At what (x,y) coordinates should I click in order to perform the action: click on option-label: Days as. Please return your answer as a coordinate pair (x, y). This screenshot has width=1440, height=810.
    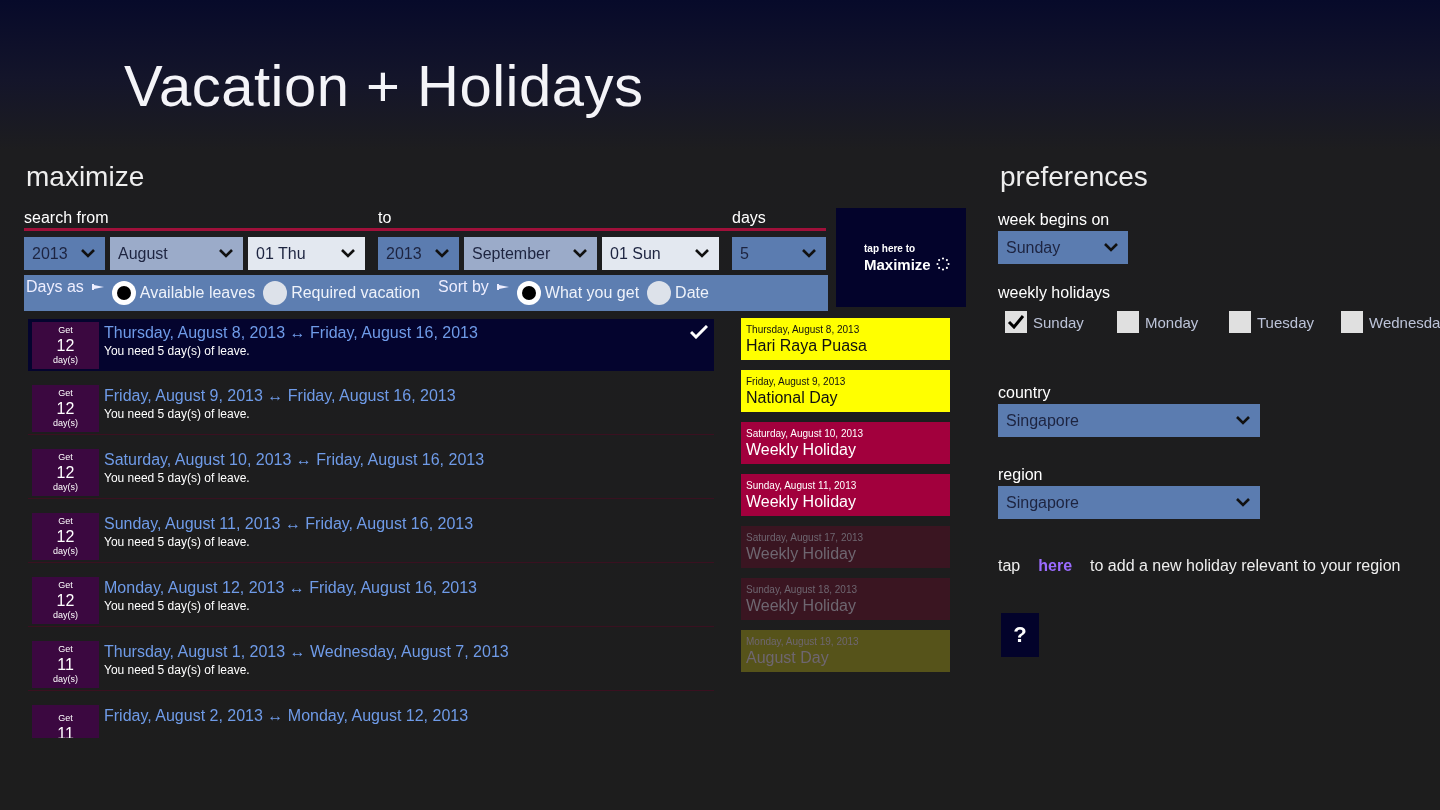
    Looking at the image, I should click on (55, 287).